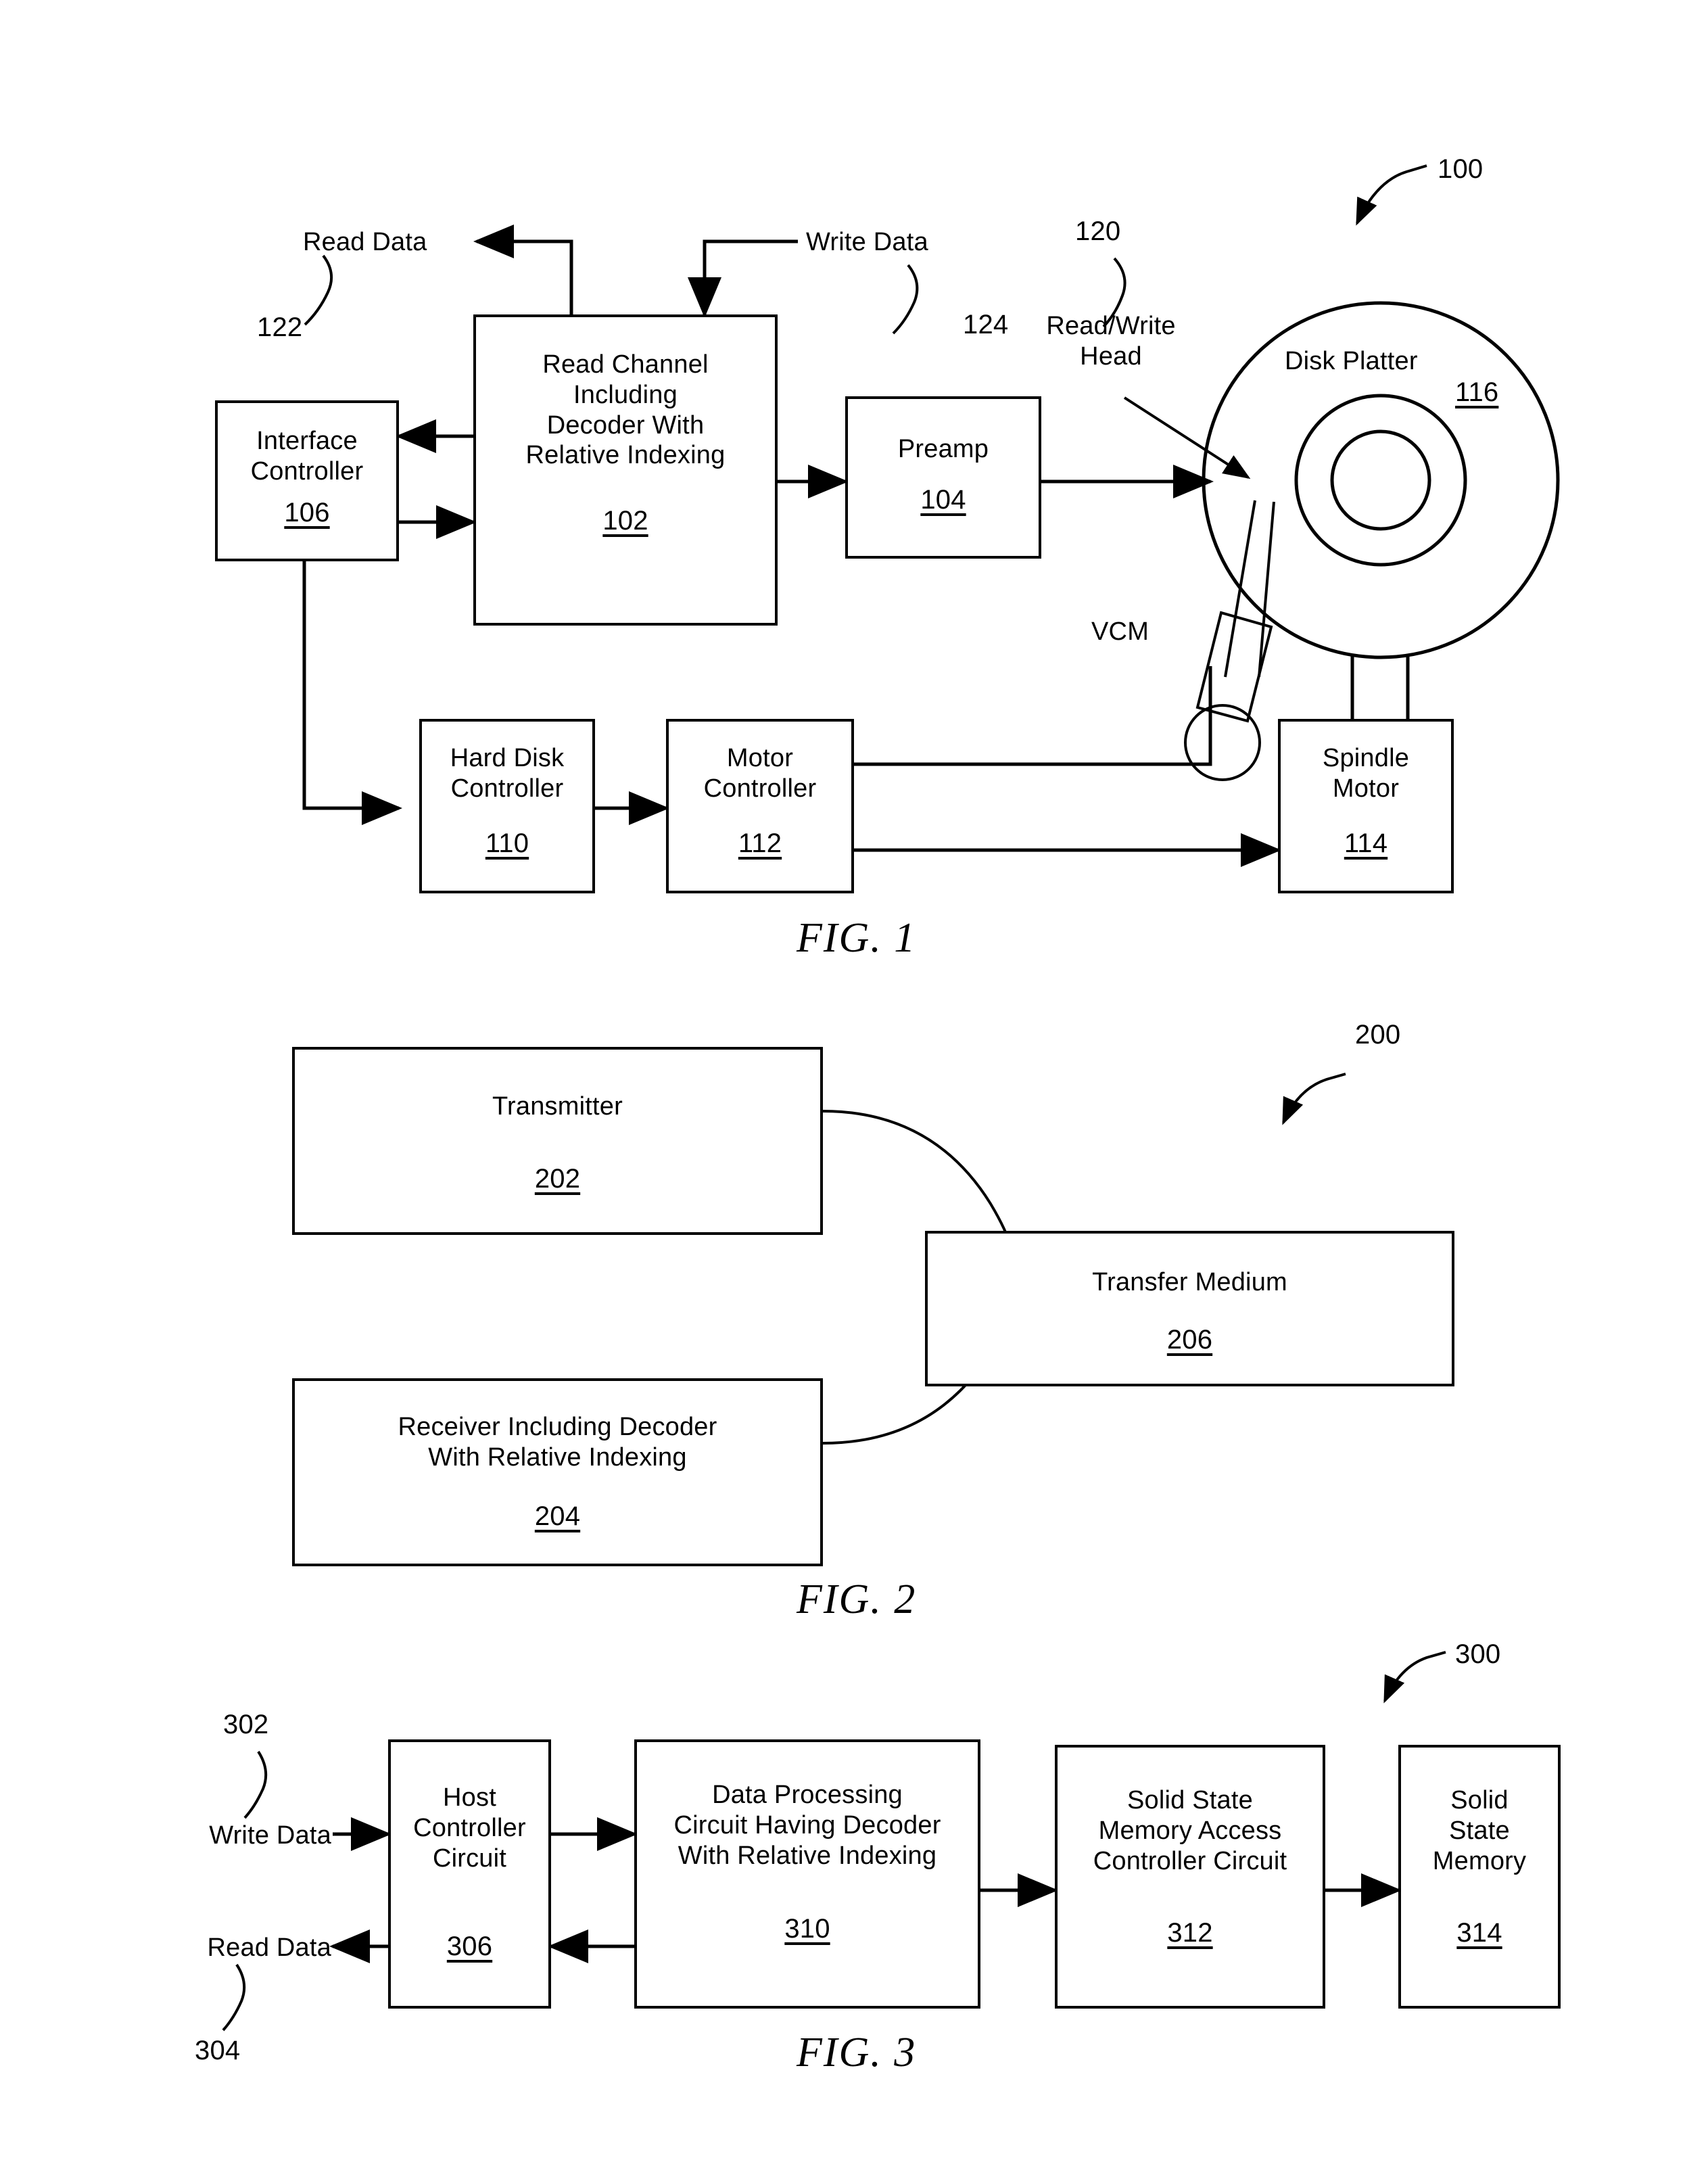 Image resolution: width=1708 pixels, height=2179 pixels. I want to click on figure-caption-3: FIG. 3, so click(857, 2053).